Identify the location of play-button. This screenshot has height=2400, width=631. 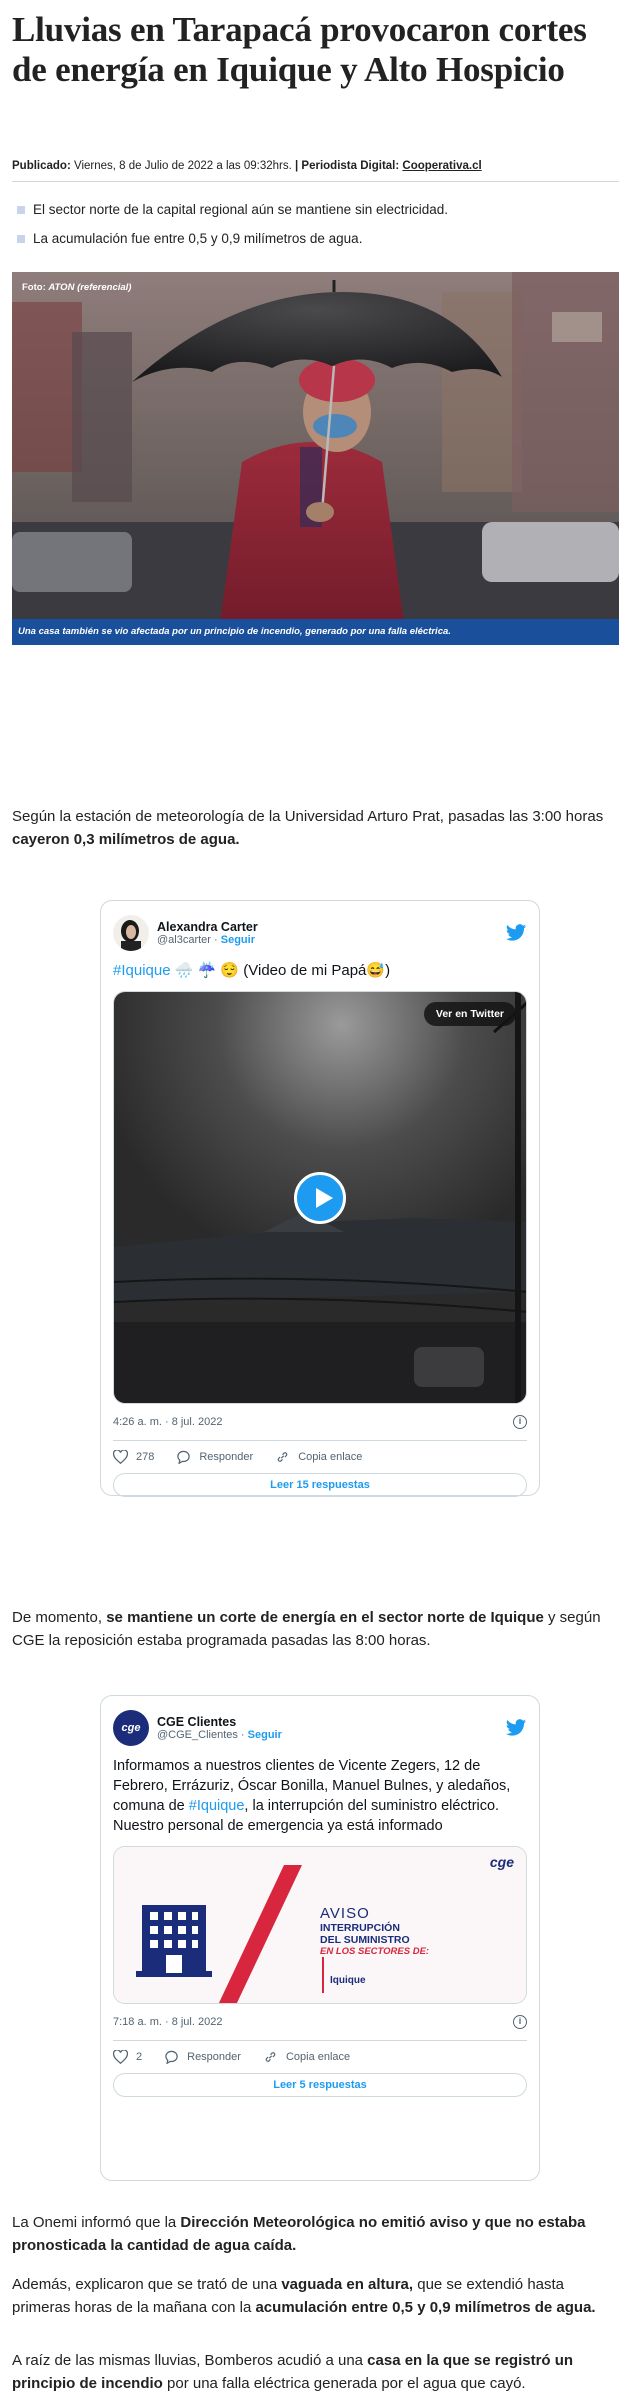
(320, 1197).